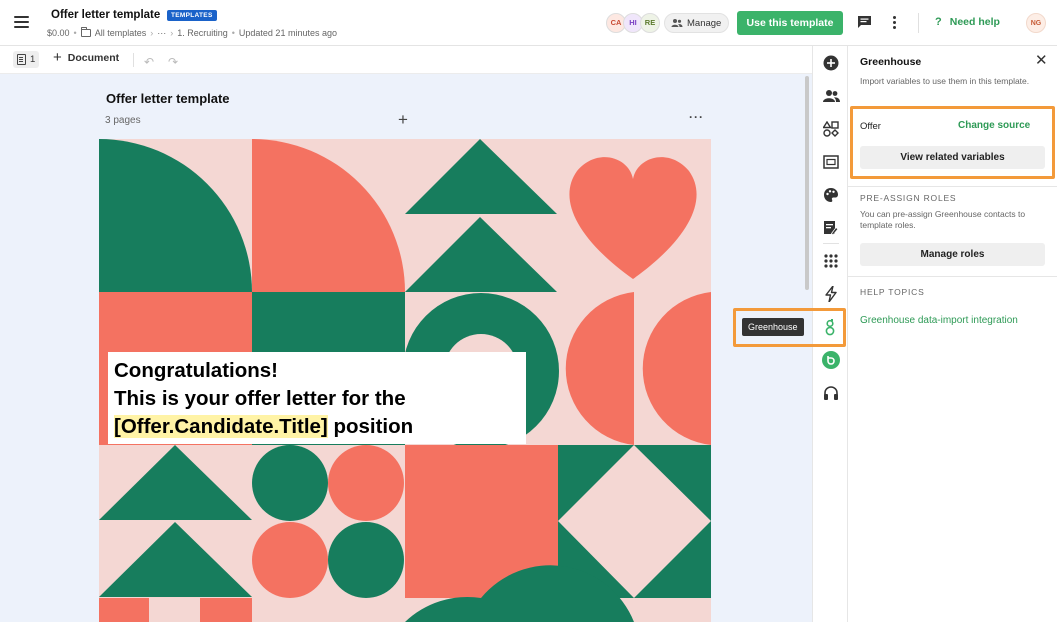 This screenshot has height=622, width=1057. What do you see at coordinates (831, 63) in the screenshot?
I see `add-circle-icon` at bounding box center [831, 63].